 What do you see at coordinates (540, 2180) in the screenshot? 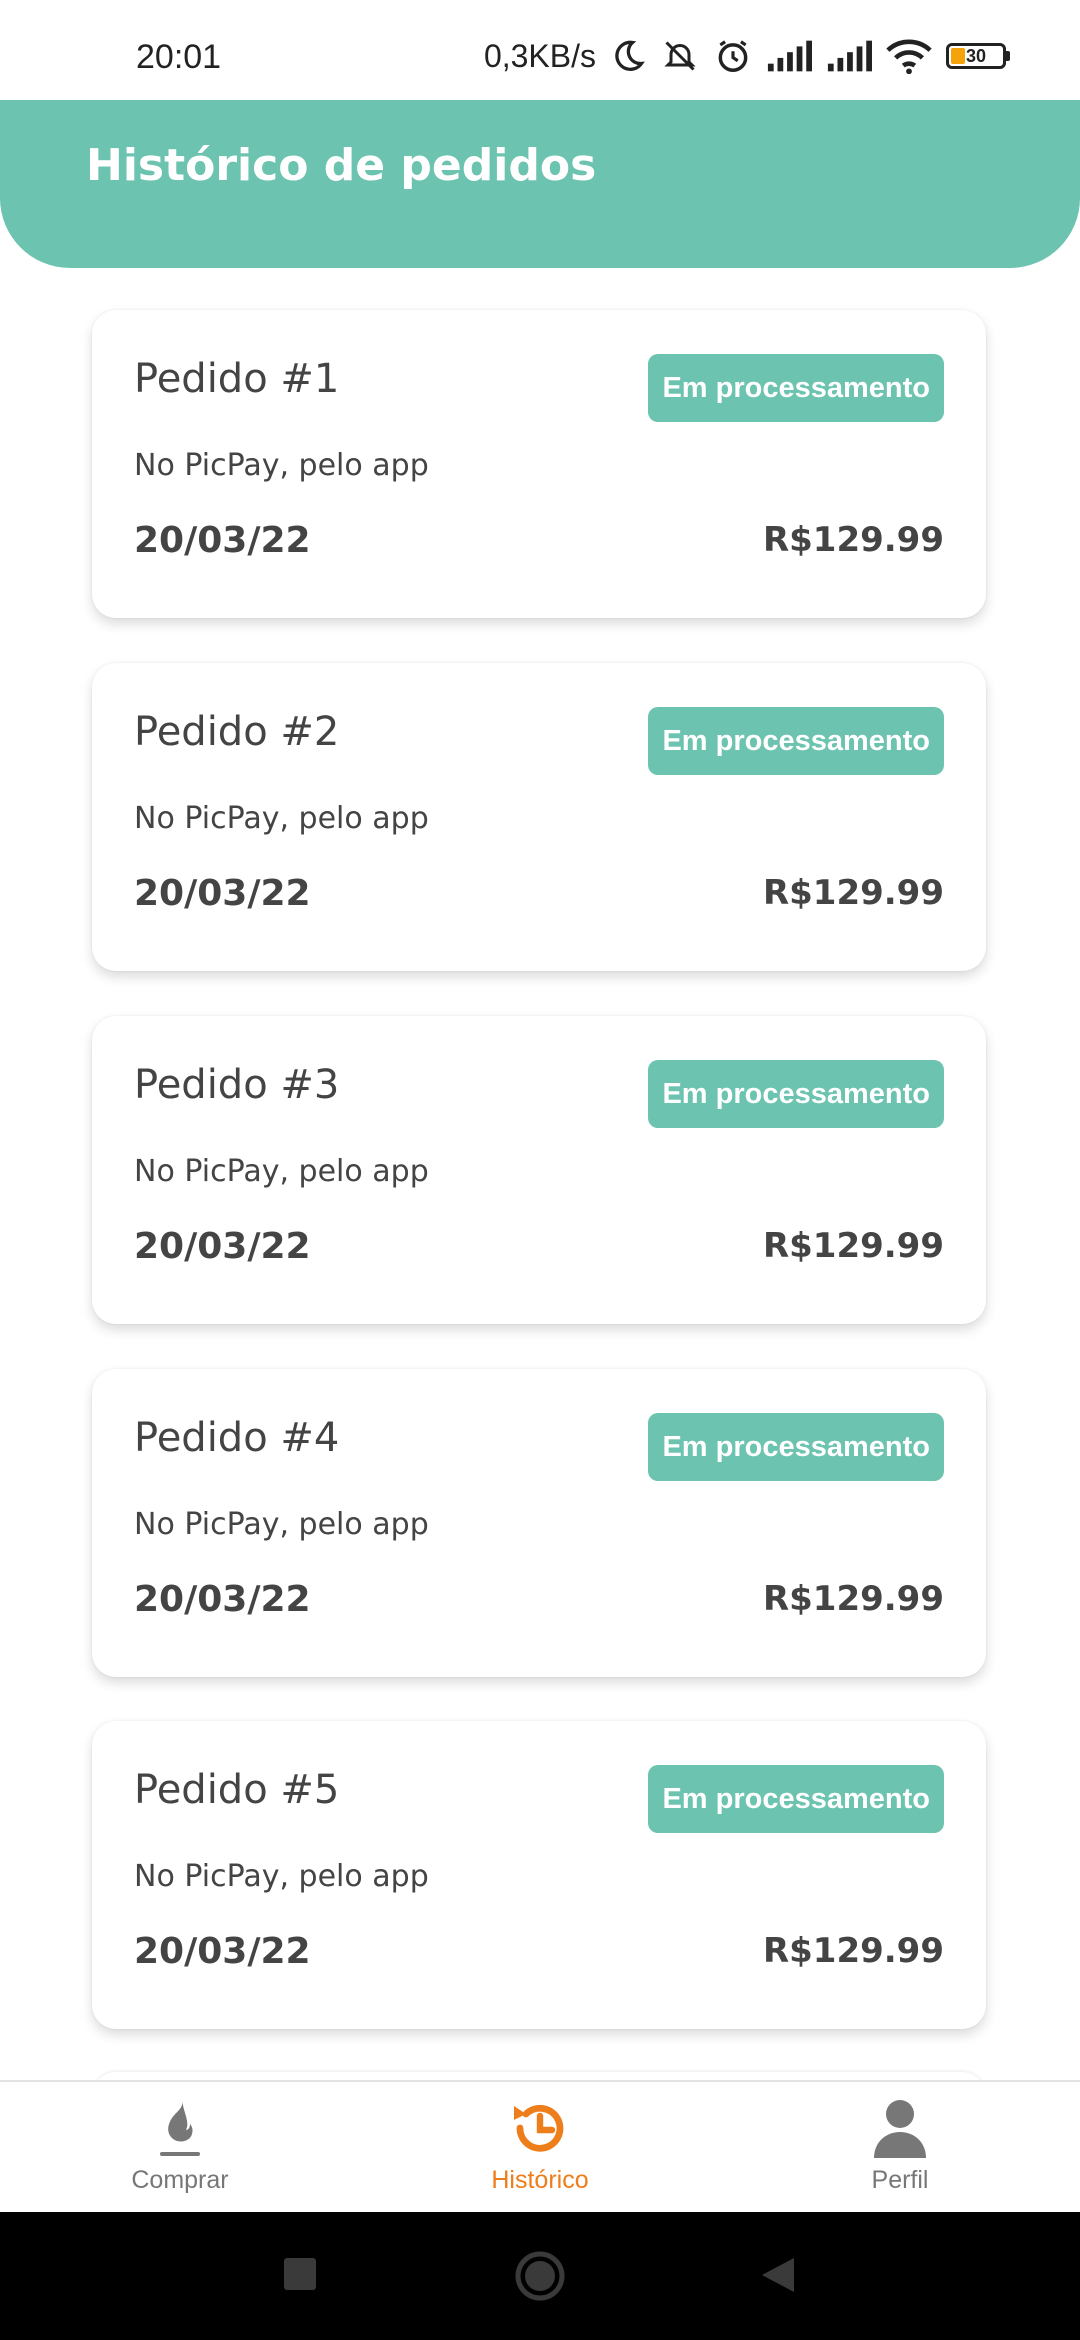
I see `nav-label: Histórico` at bounding box center [540, 2180].